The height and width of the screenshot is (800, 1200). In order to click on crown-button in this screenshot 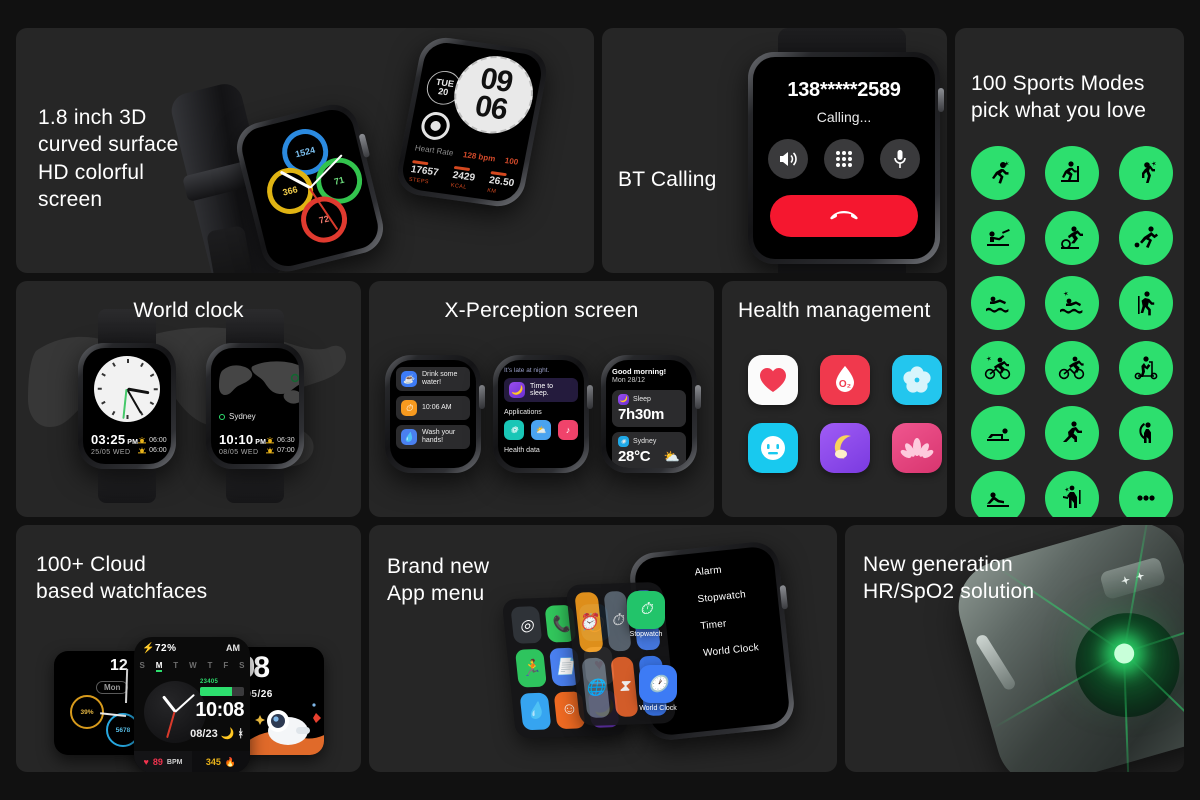, I will do `click(784, 597)`.